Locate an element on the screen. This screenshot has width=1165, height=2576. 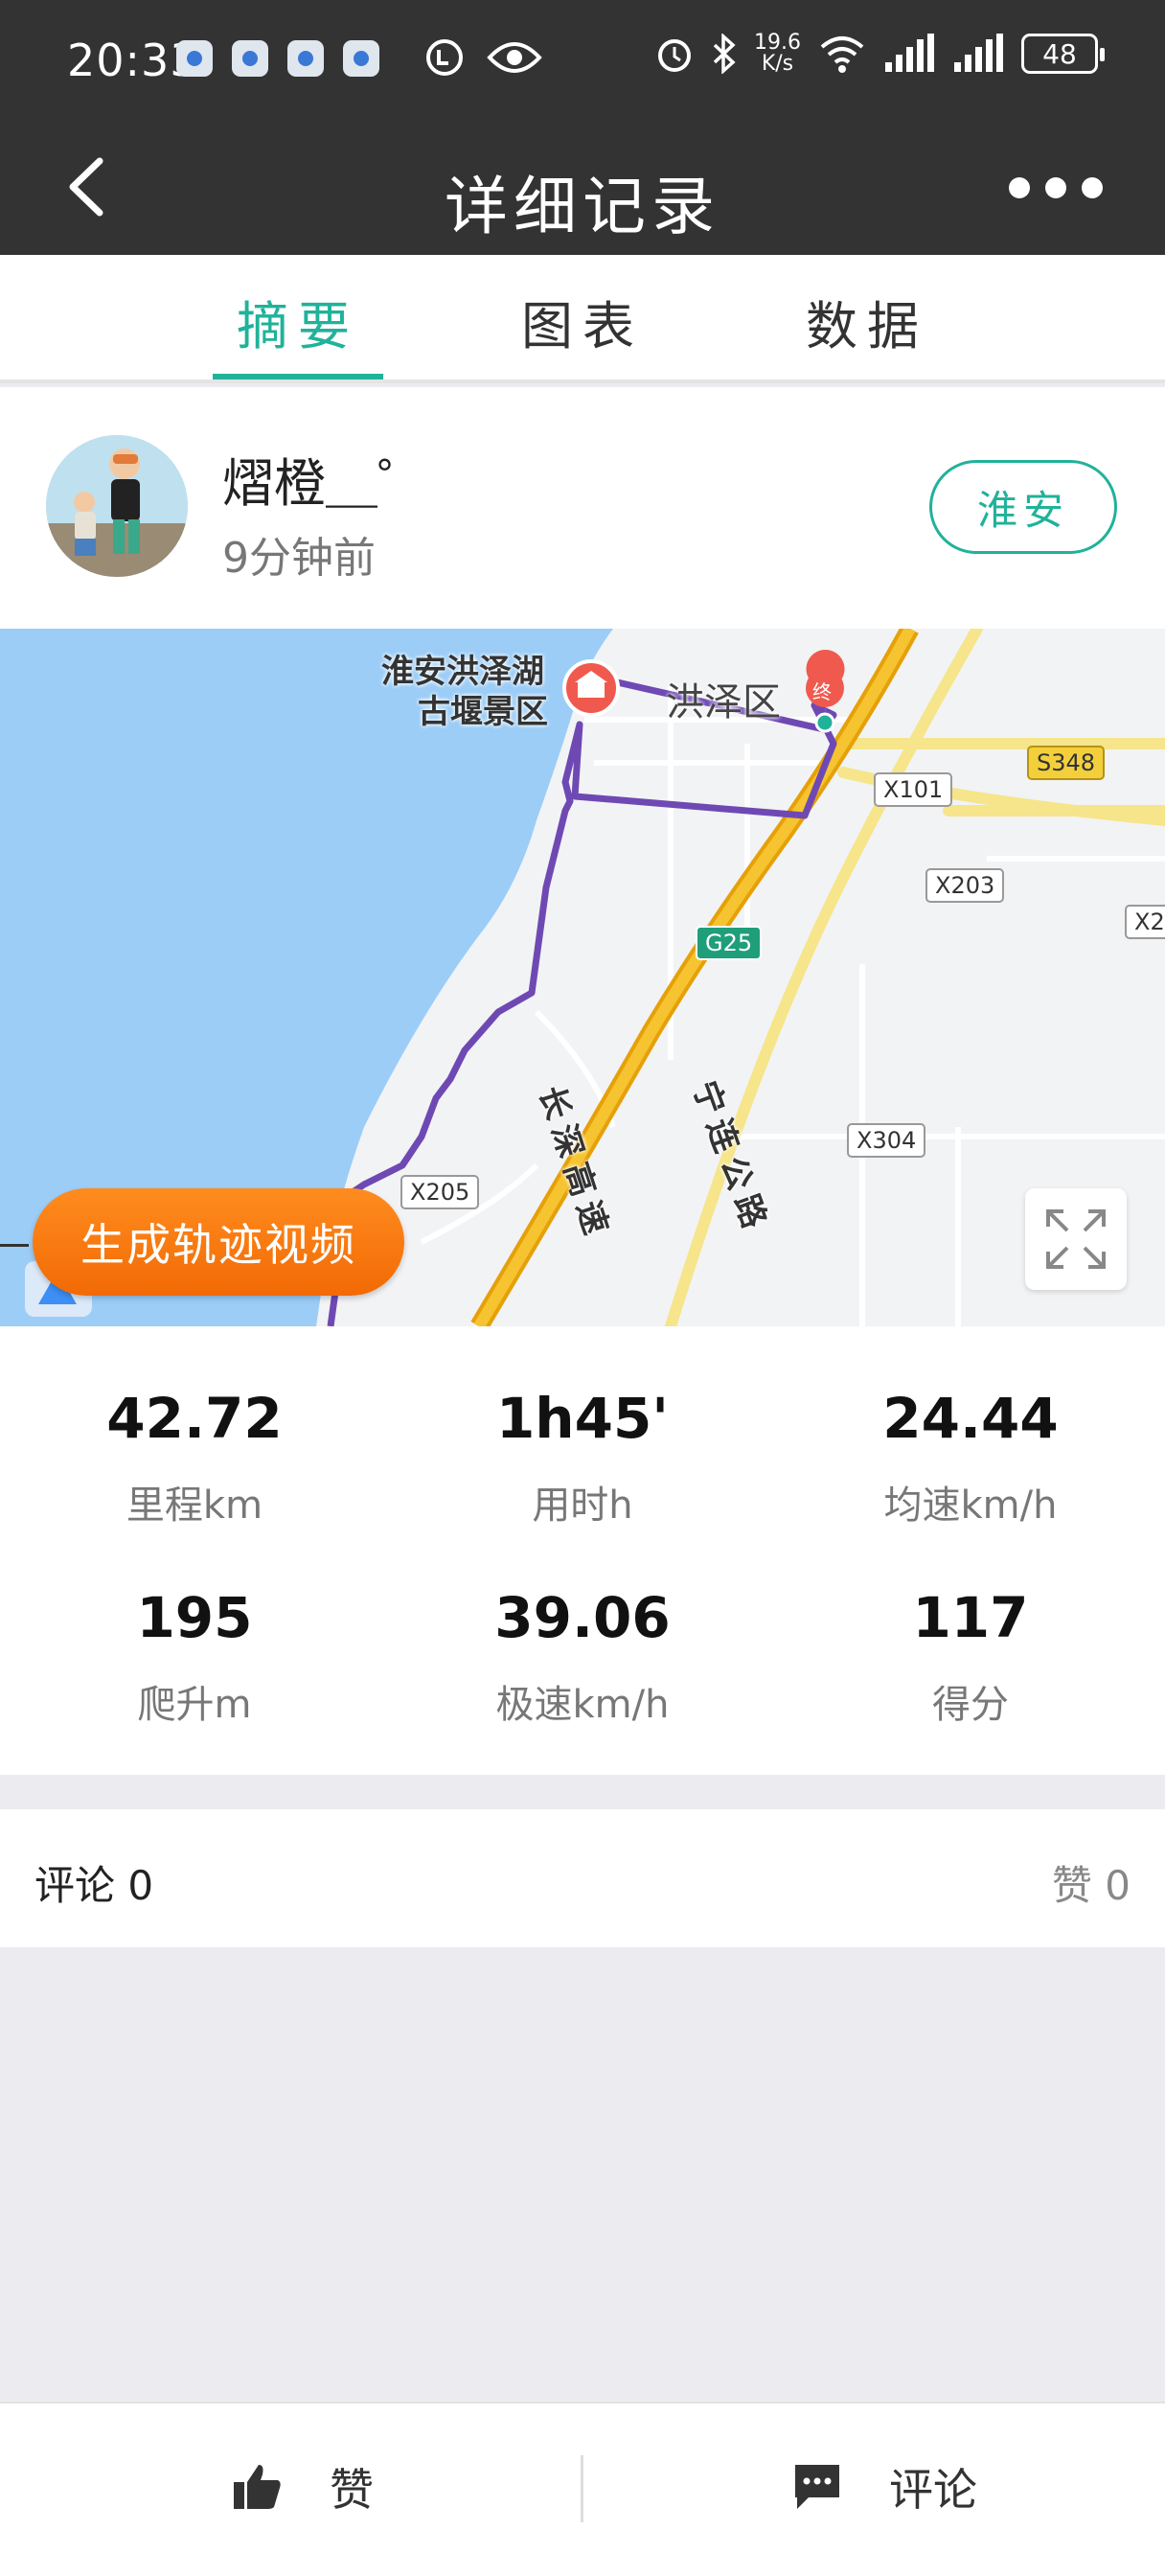
tab-data: 数据 is located at coordinates (867, 321).